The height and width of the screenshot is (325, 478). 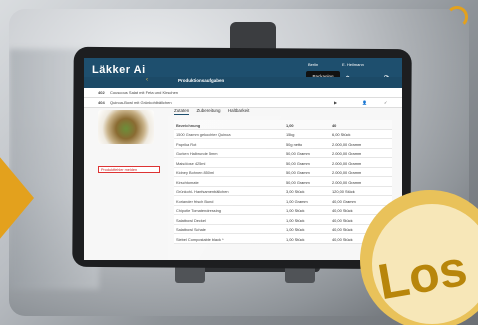 What do you see at coordinates (243, 82) in the screenshot?
I see `section-bar: ‹ Produktionsaufgaben` at bounding box center [243, 82].